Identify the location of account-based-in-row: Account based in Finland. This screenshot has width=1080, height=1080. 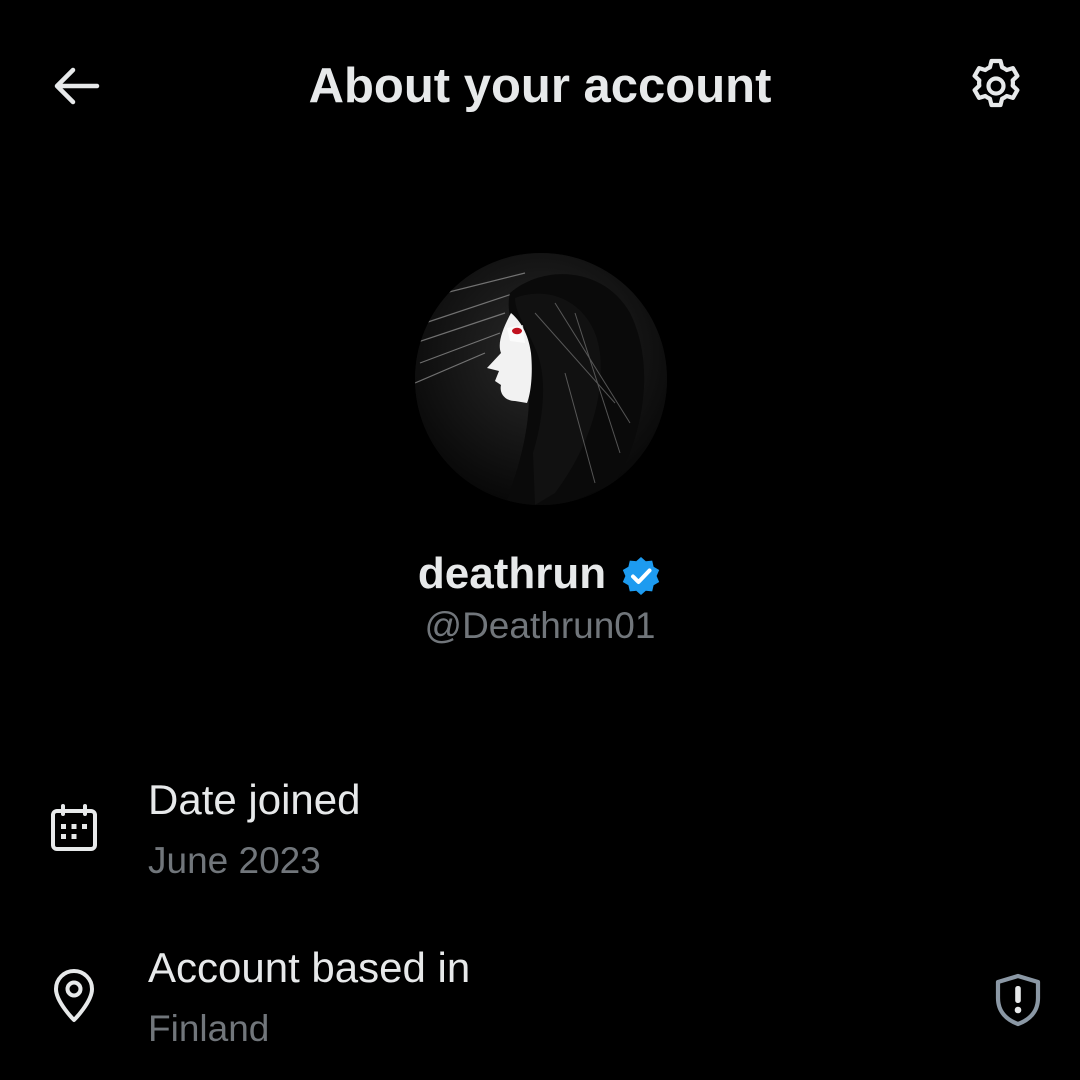
(540, 1003).